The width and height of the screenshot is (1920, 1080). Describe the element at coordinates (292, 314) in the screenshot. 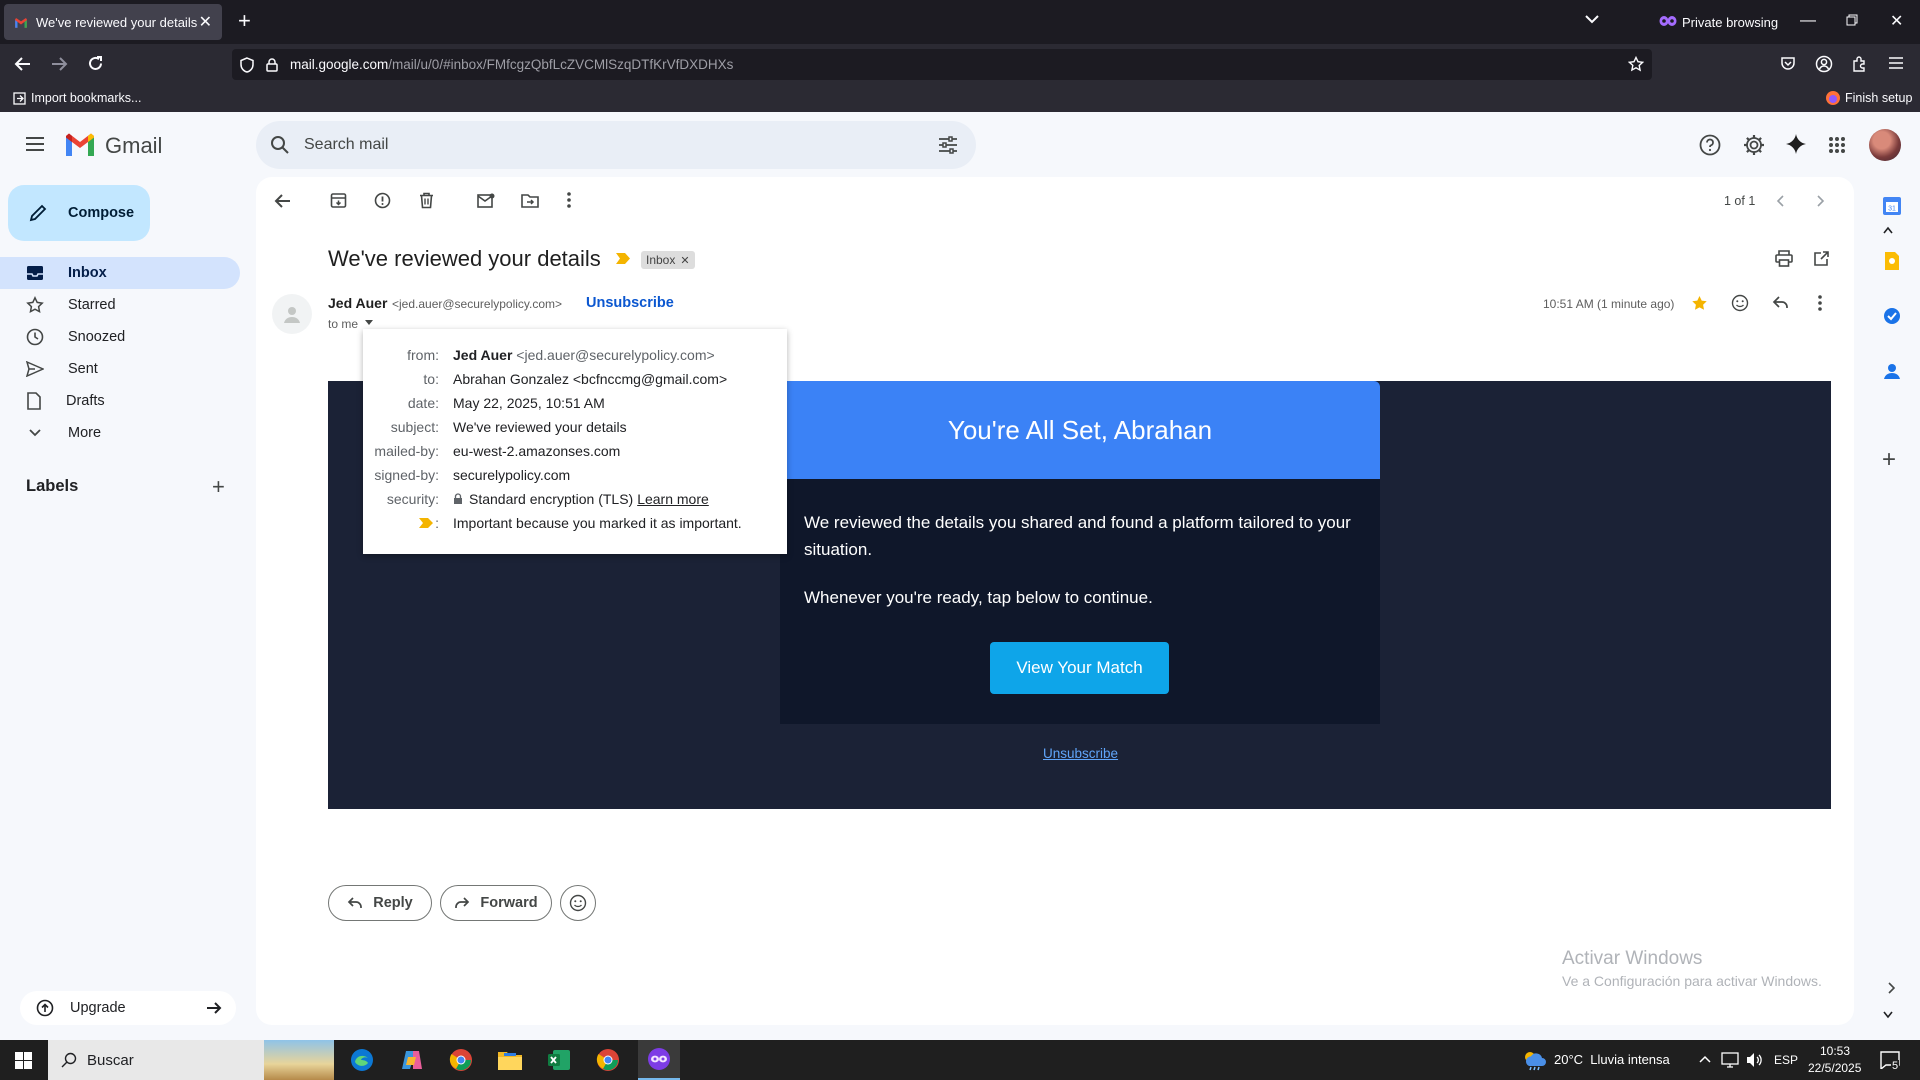

I see `sender-avatar` at that location.